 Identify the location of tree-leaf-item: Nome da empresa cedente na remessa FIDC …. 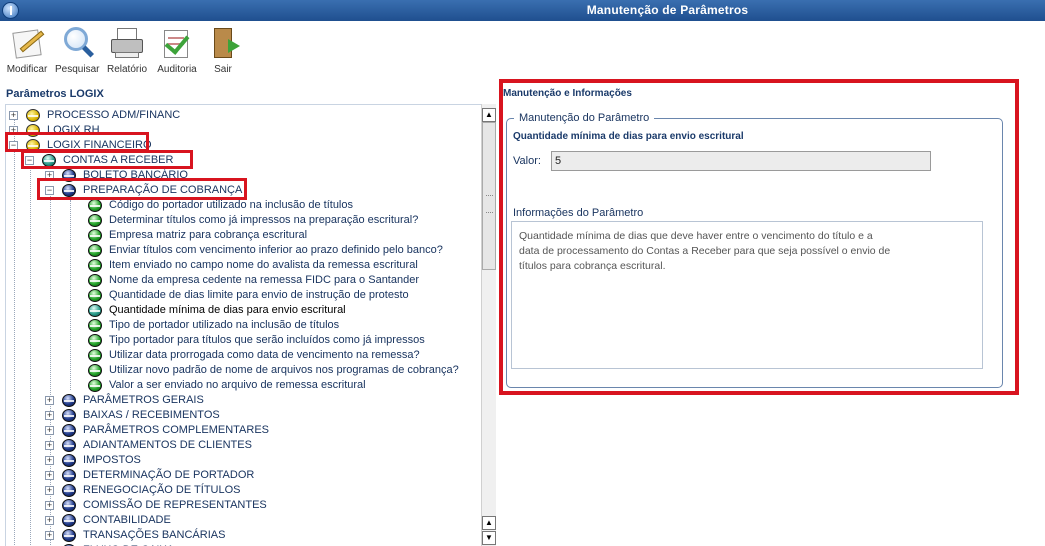
(244, 280).